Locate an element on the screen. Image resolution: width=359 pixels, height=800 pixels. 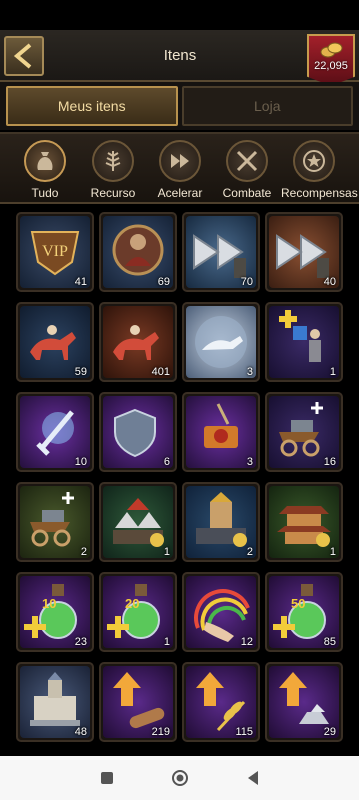
triangle-back-icon is located at coordinates (252, 778).